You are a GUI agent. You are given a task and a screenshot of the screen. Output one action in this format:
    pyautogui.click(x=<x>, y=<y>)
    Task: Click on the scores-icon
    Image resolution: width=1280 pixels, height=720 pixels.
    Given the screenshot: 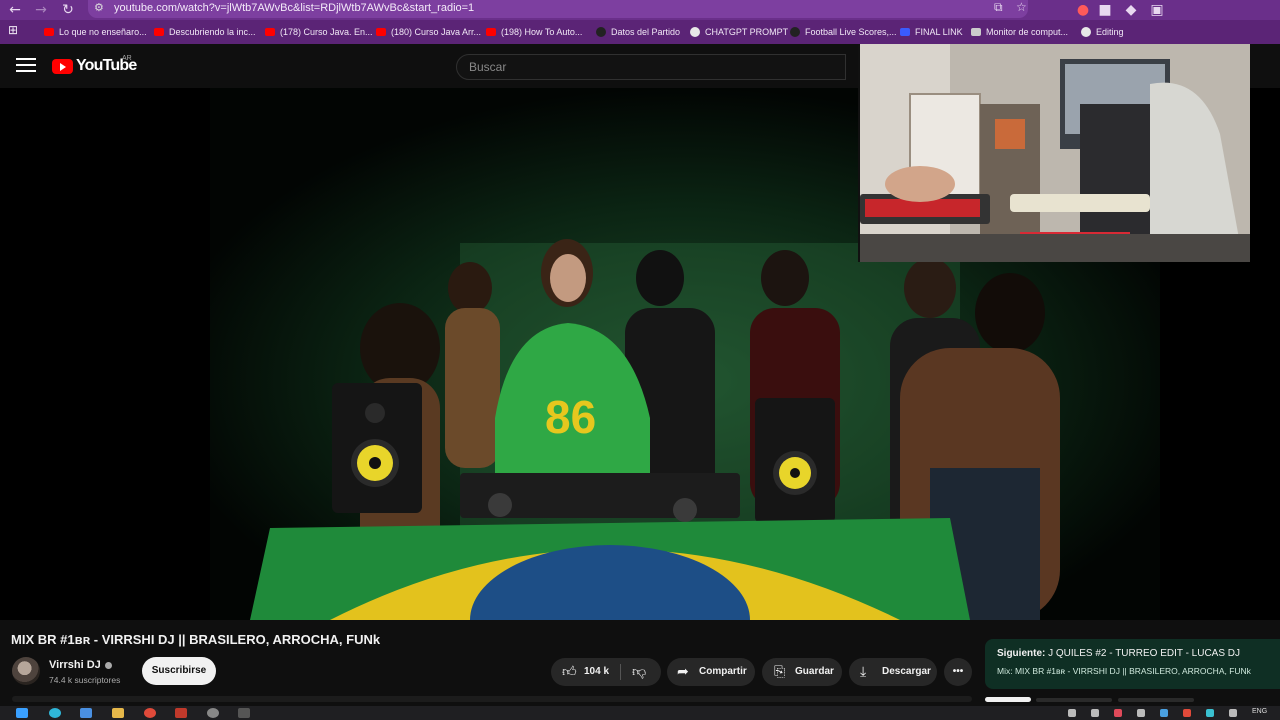 What is the action you would take?
    pyautogui.click(x=795, y=31)
    